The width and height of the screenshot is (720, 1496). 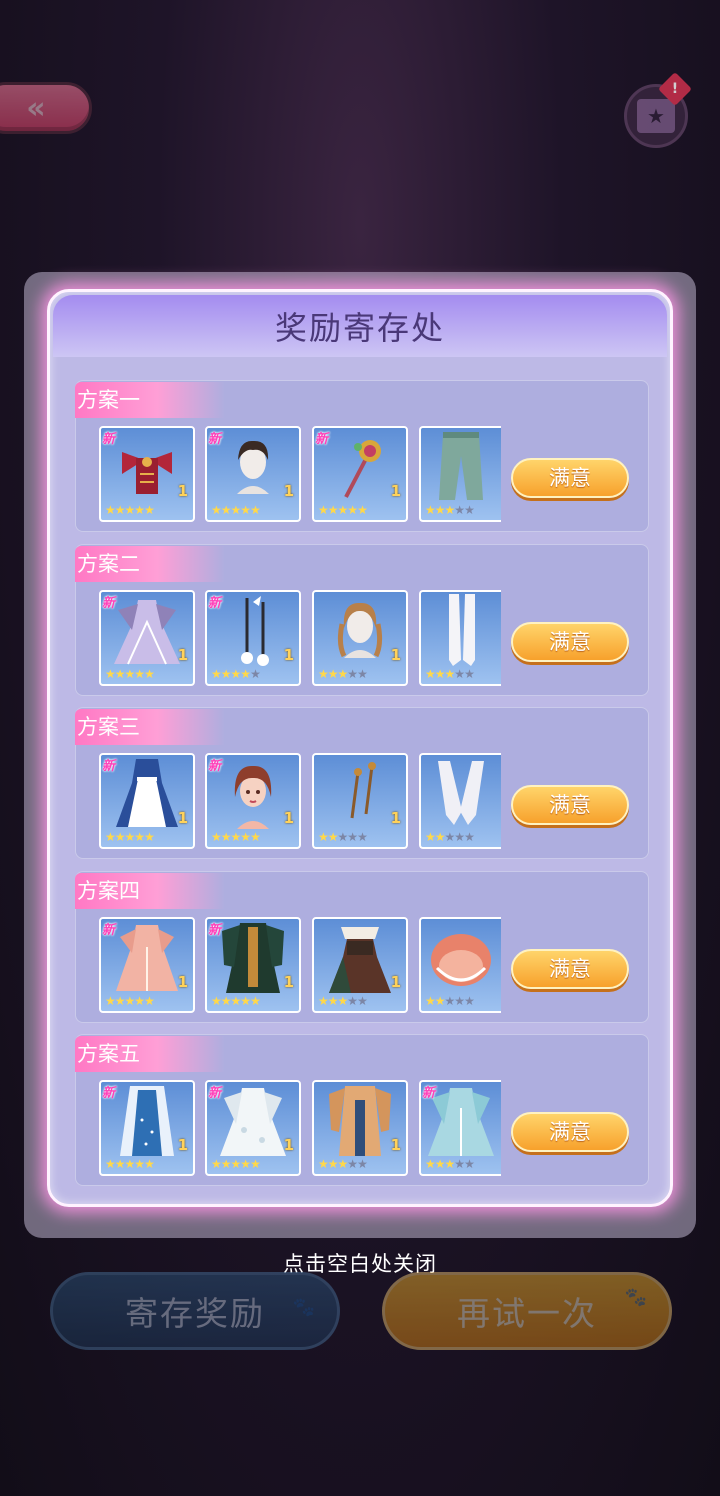 I want to click on brown-corset-dress-icon, so click(x=360, y=960).